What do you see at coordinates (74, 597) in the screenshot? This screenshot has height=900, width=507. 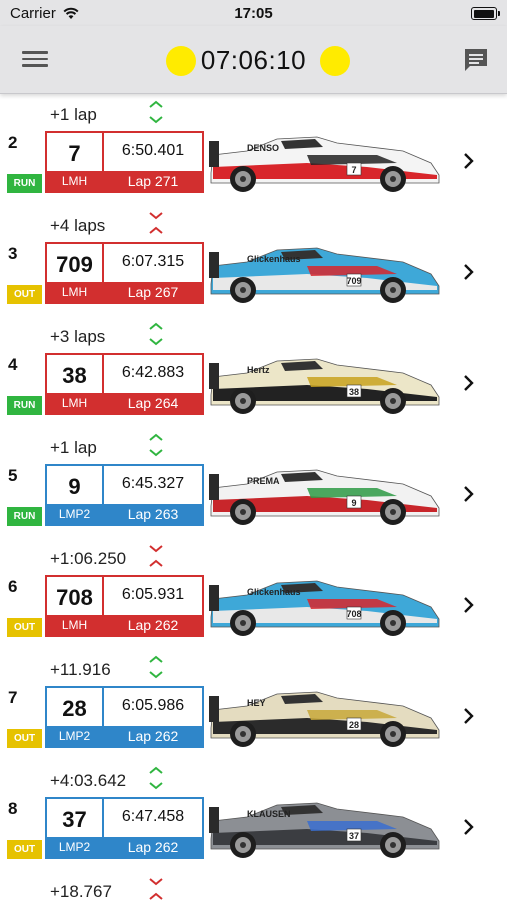 I see `car-number: 708` at bounding box center [74, 597].